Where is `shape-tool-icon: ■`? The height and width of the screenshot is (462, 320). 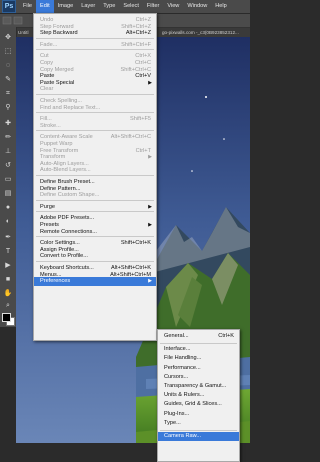
shape-tool-icon: ■ is located at coordinates (8, 280).